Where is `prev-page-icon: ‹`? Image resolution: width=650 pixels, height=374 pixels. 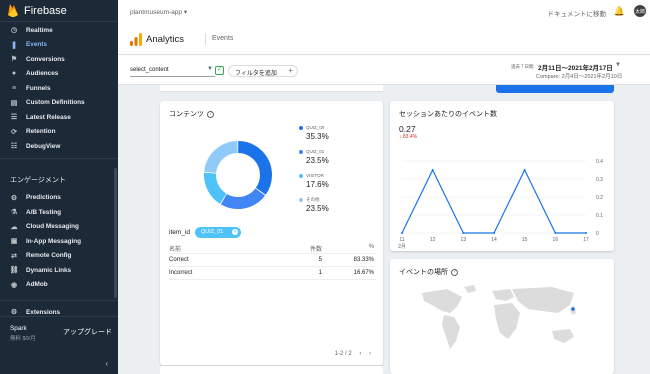 prev-page-icon: ‹ is located at coordinates (360, 354).